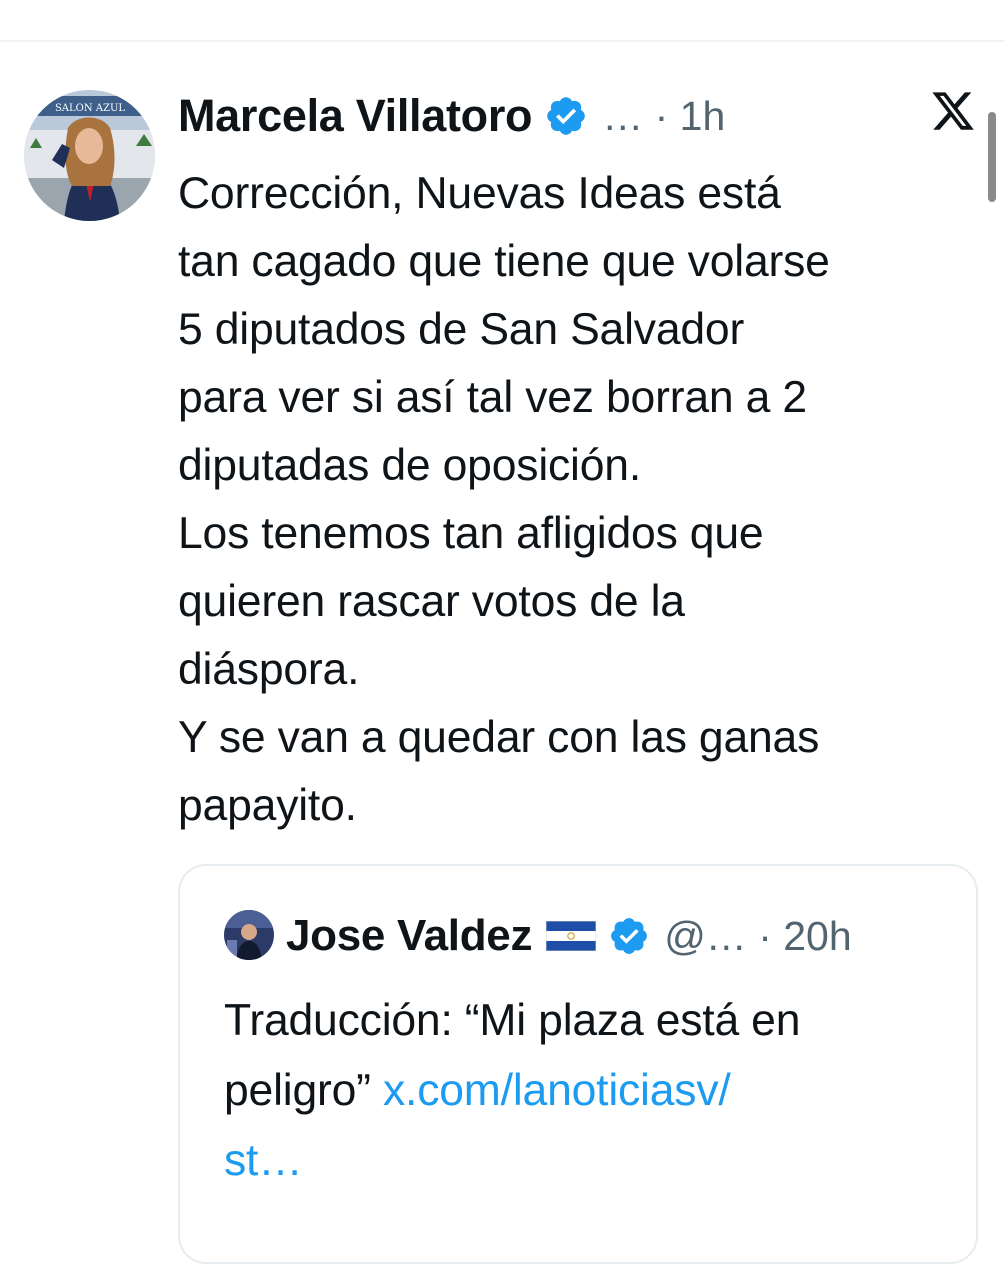  Describe the element at coordinates (267, 805) in the screenshot. I see `tweet-body-line: papayito.` at that location.